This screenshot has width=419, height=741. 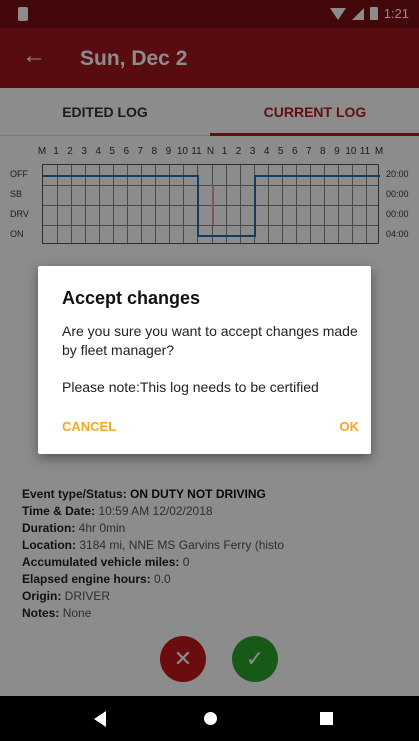 What do you see at coordinates (89, 426) in the screenshot?
I see `cancel-button: CANCEL` at bounding box center [89, 426].